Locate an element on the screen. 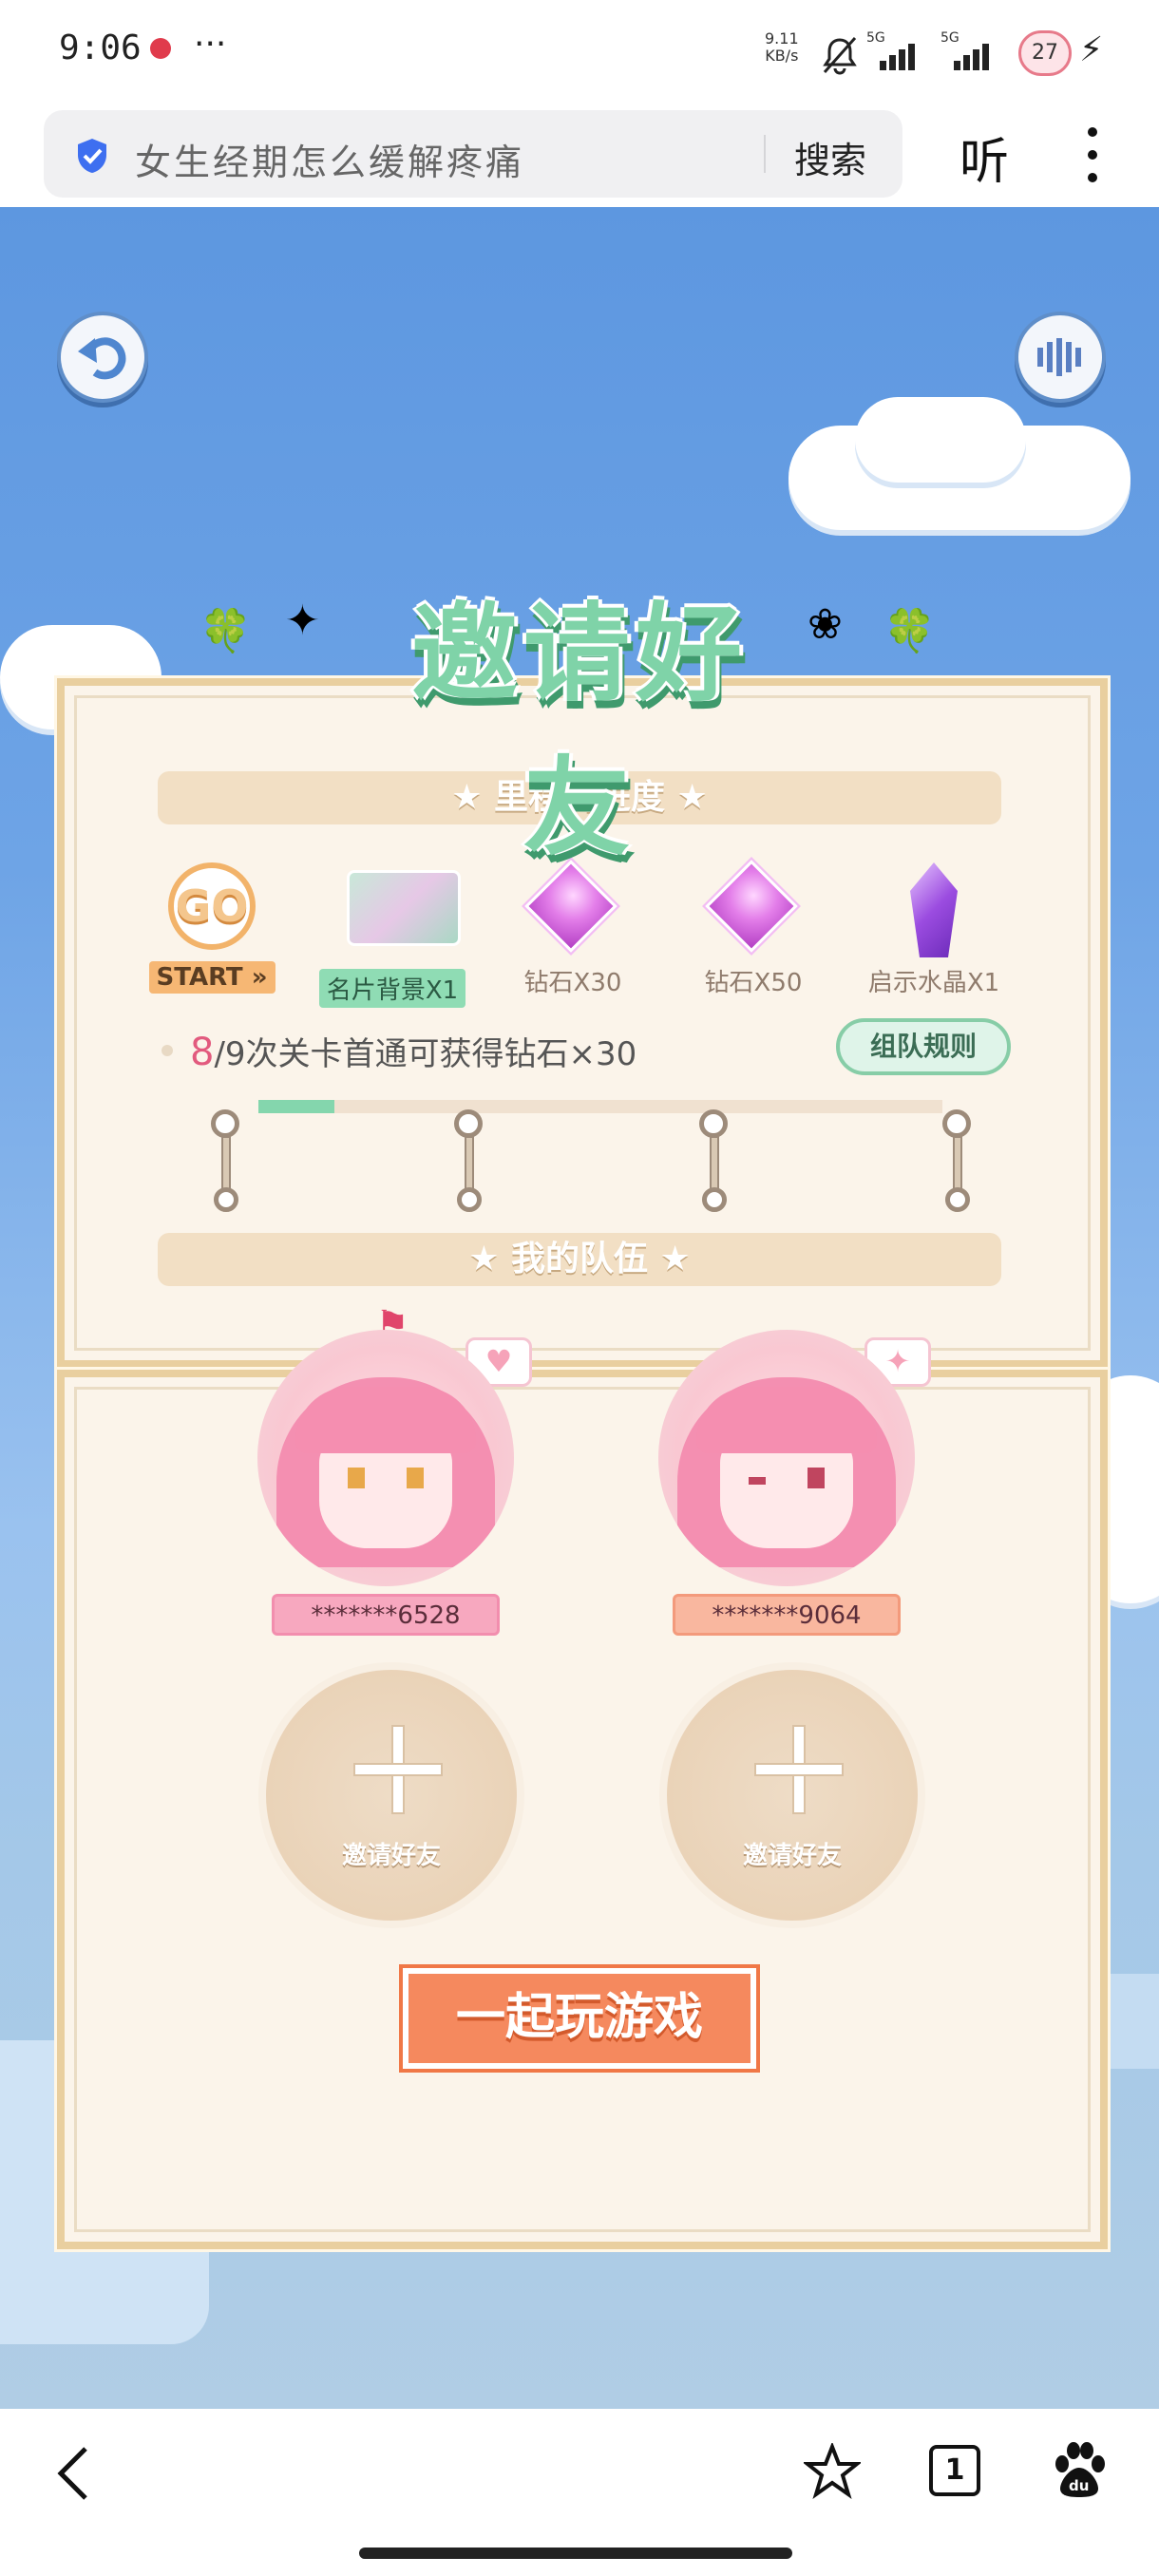 This screenshot has width=1159, height=2576. bullet-dot is located at coordinates (167, 1050).